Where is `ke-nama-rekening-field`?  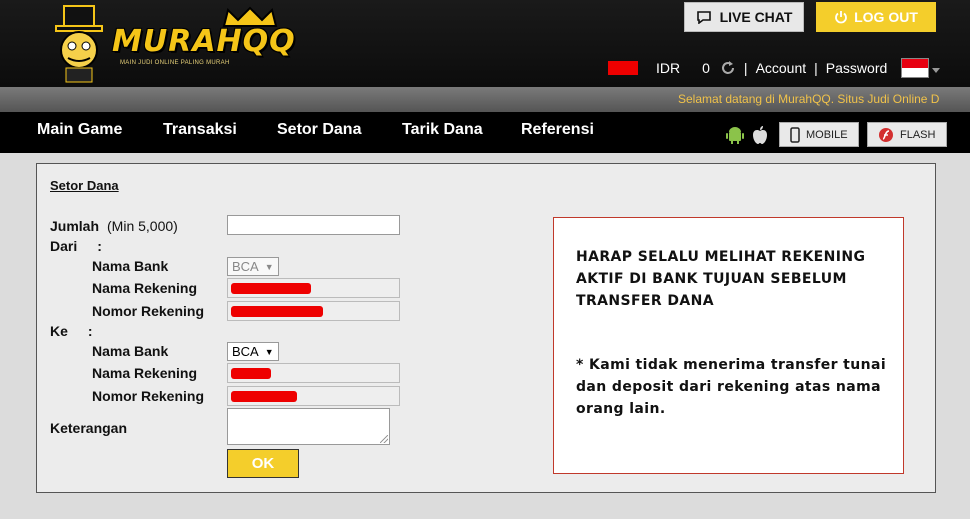 ke-nama-rekening-field is located at coordinates (313, 373).